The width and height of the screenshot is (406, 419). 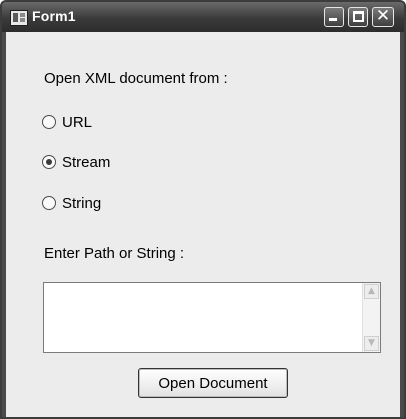 I want to click on radio-url-circle, so click(x=49, y=122).